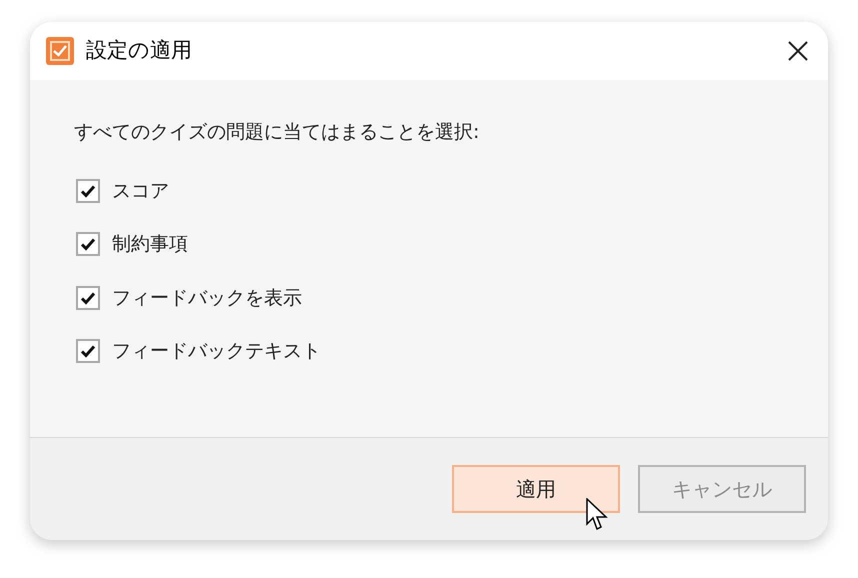 The width and height of the screenshot is (858, 578). I want to click on apply-button: 適用, so click(536, 489).